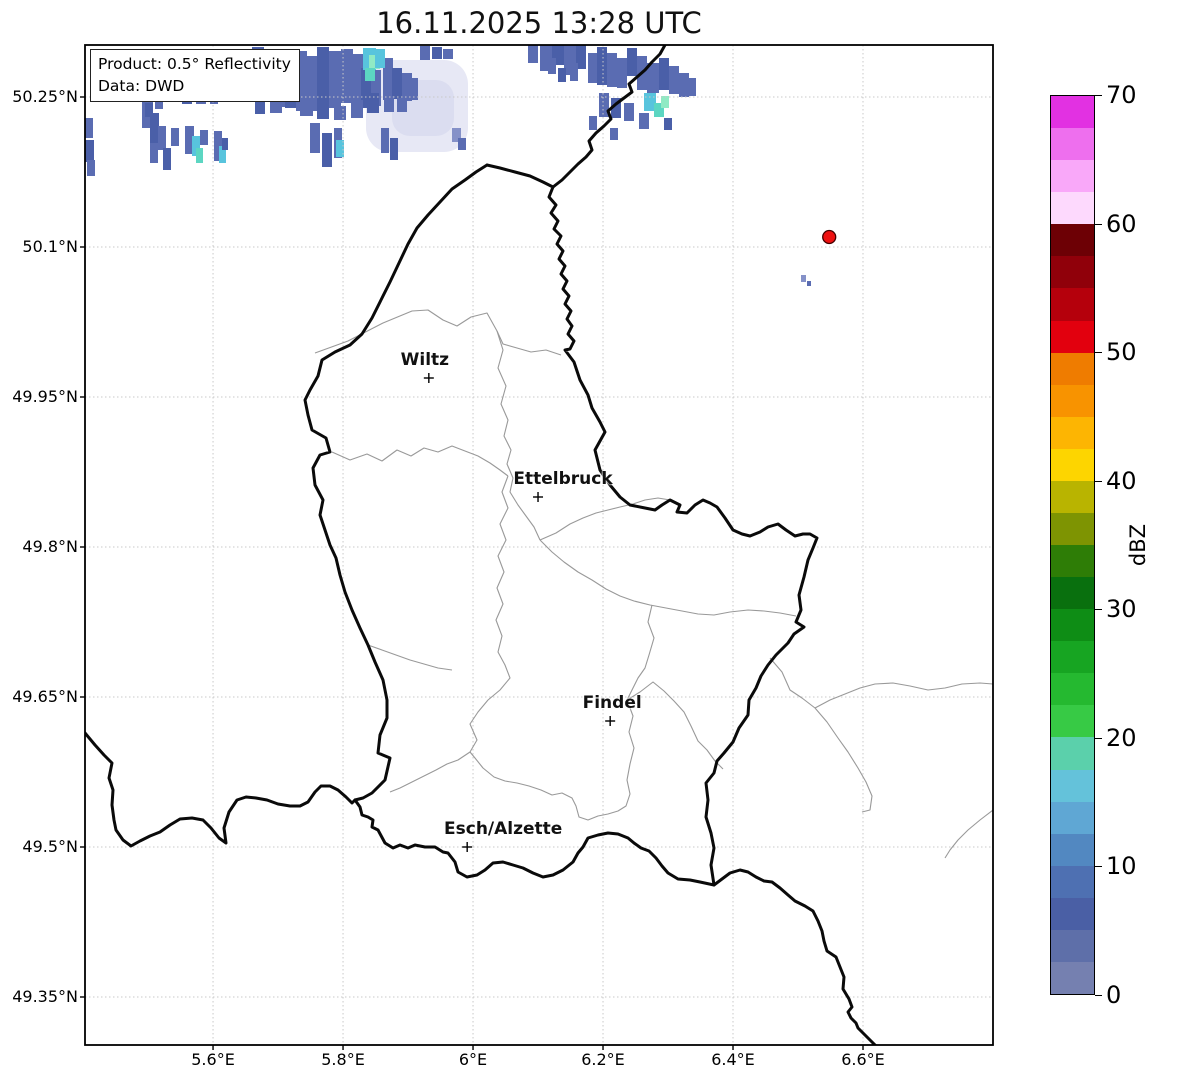 The height and width of the screenshot is (1081, 1184). I want to click on city-label: Esch/Alzette, so click(503, 829).